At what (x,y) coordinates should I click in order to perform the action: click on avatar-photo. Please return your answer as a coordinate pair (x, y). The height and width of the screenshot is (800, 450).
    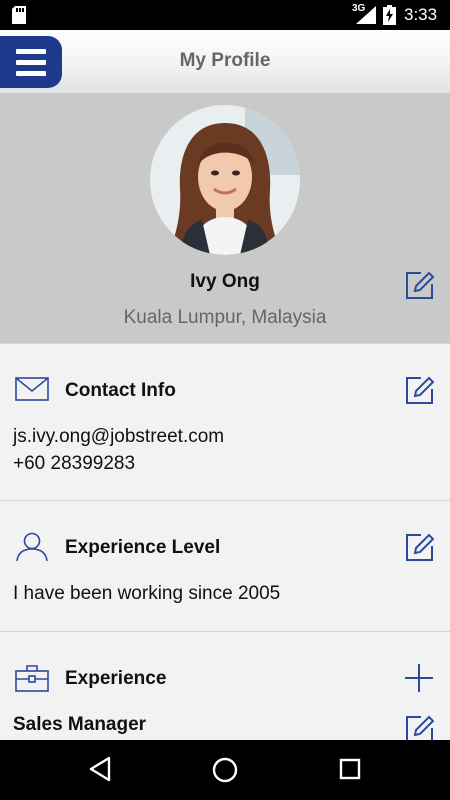
    Looking at the image, I should click on (225, 180).